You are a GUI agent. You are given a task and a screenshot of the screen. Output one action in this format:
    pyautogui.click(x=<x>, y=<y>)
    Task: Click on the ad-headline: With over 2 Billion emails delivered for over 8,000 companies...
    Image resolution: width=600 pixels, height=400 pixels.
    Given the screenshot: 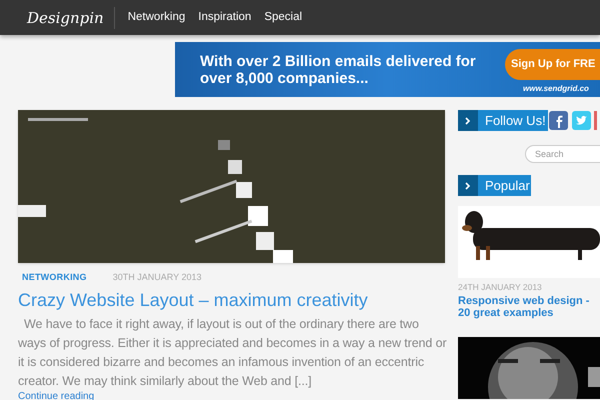 What is the action you would take?
    pyautogui.click(x=338, y=71)
    